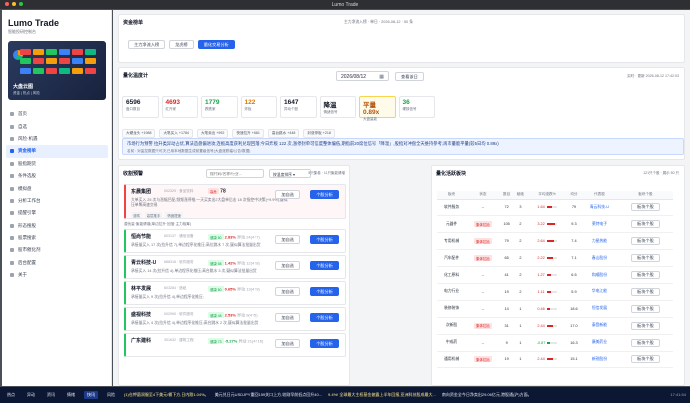  I want to click on sidebar-item-screener: 条件选股, so click(57, 176).